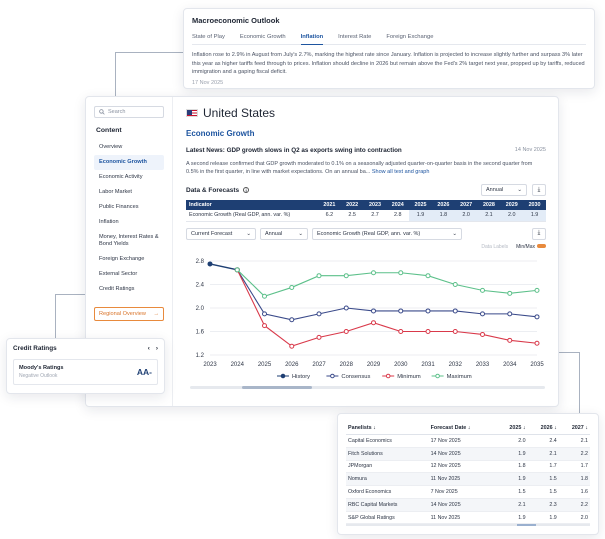  Describe the element at coordinates (129, 207) in the screenshot. I see `sidebar-item: Public Finances` at that location.